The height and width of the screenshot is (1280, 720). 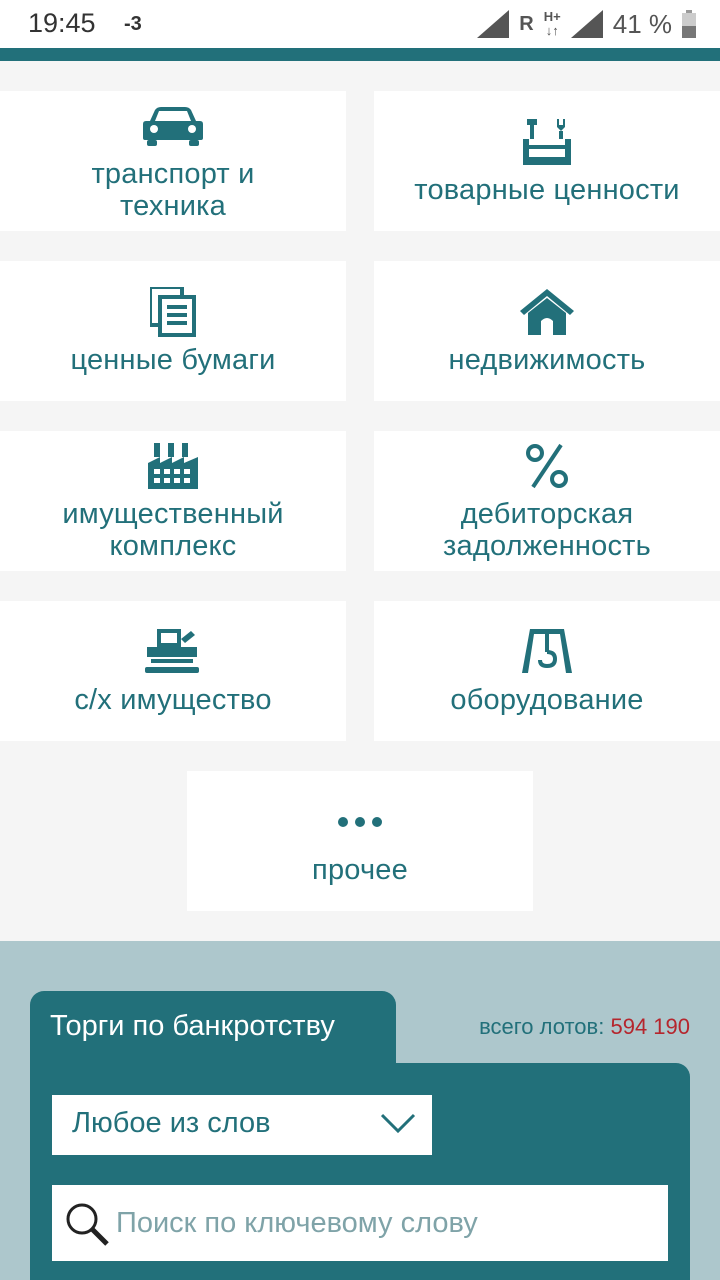 I want to click on battery-icon, so click(x=689, y=24).